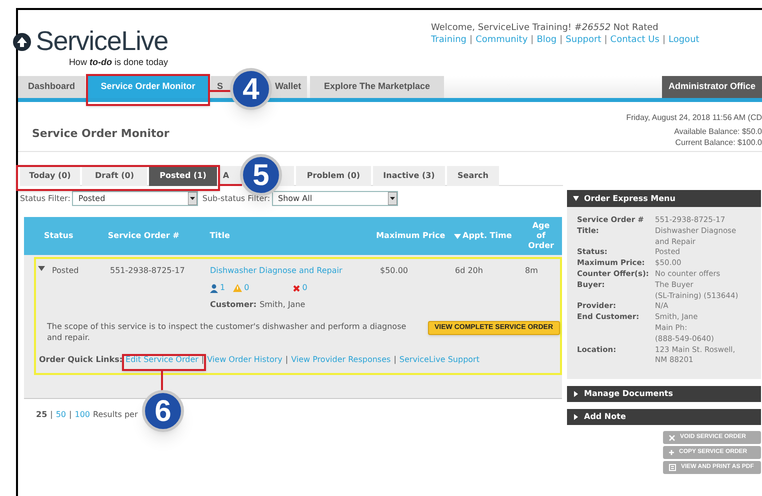  I want to click on quick-link: Edit Service Order, so click(162, 360).